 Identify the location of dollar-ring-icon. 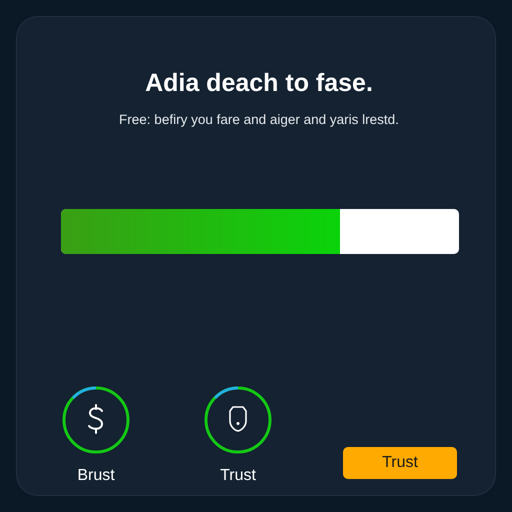
(96, 420).